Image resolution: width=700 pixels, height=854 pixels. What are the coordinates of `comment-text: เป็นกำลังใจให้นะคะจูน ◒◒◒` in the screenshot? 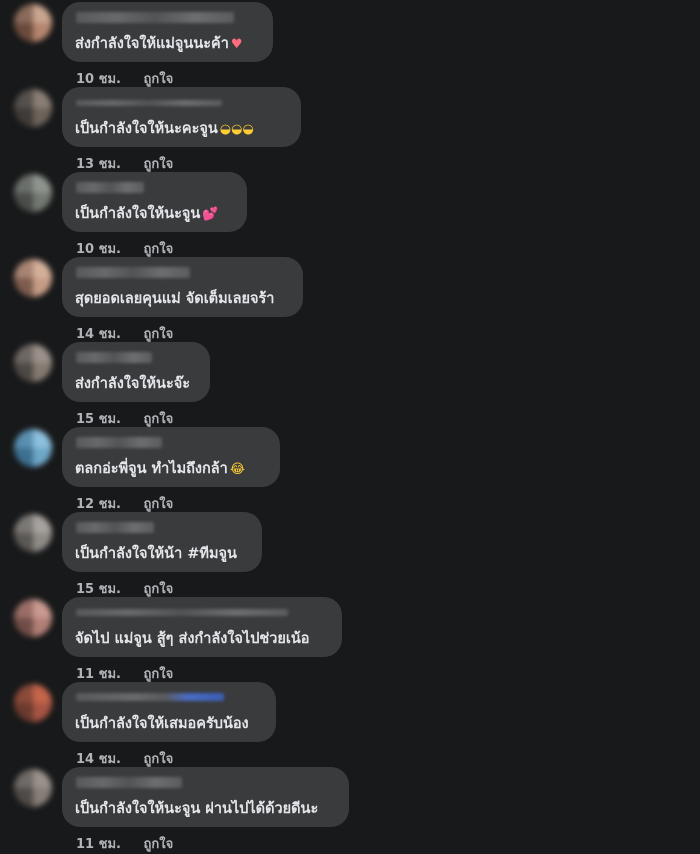 It's located at (164, 129).